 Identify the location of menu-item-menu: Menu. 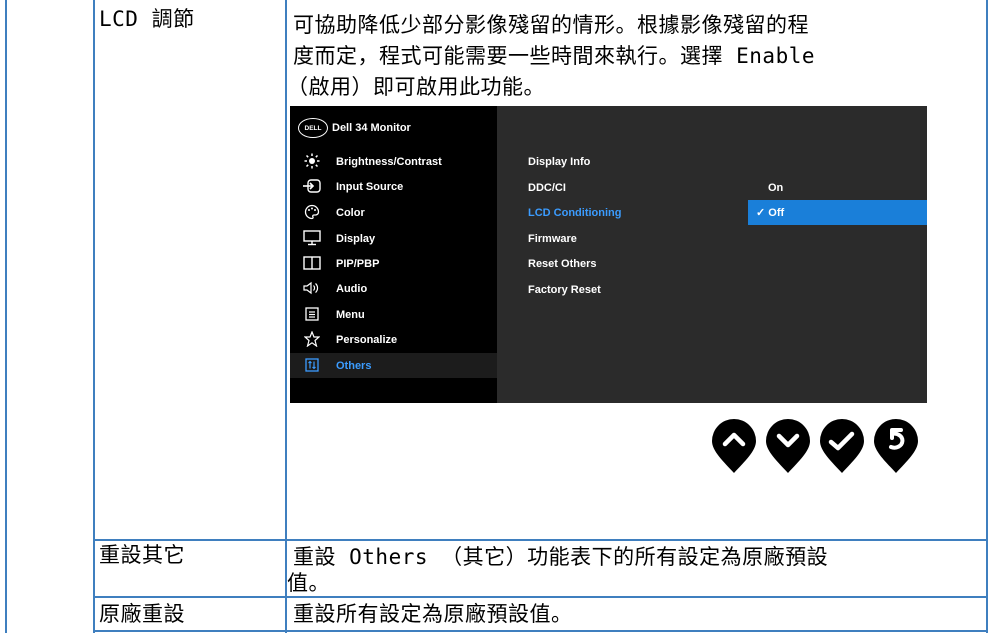
(393, 314).